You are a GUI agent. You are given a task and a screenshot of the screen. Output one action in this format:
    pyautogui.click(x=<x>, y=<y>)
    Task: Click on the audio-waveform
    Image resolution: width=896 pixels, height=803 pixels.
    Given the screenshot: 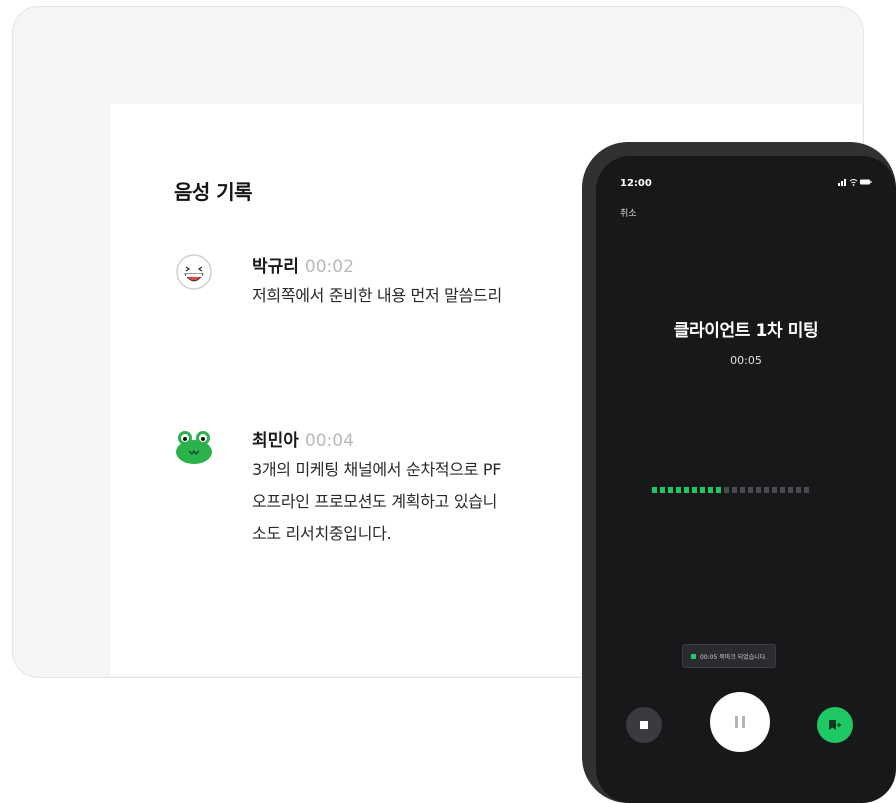 What is the action you would take?
    pyautogui.click(x=730, y=490)
    